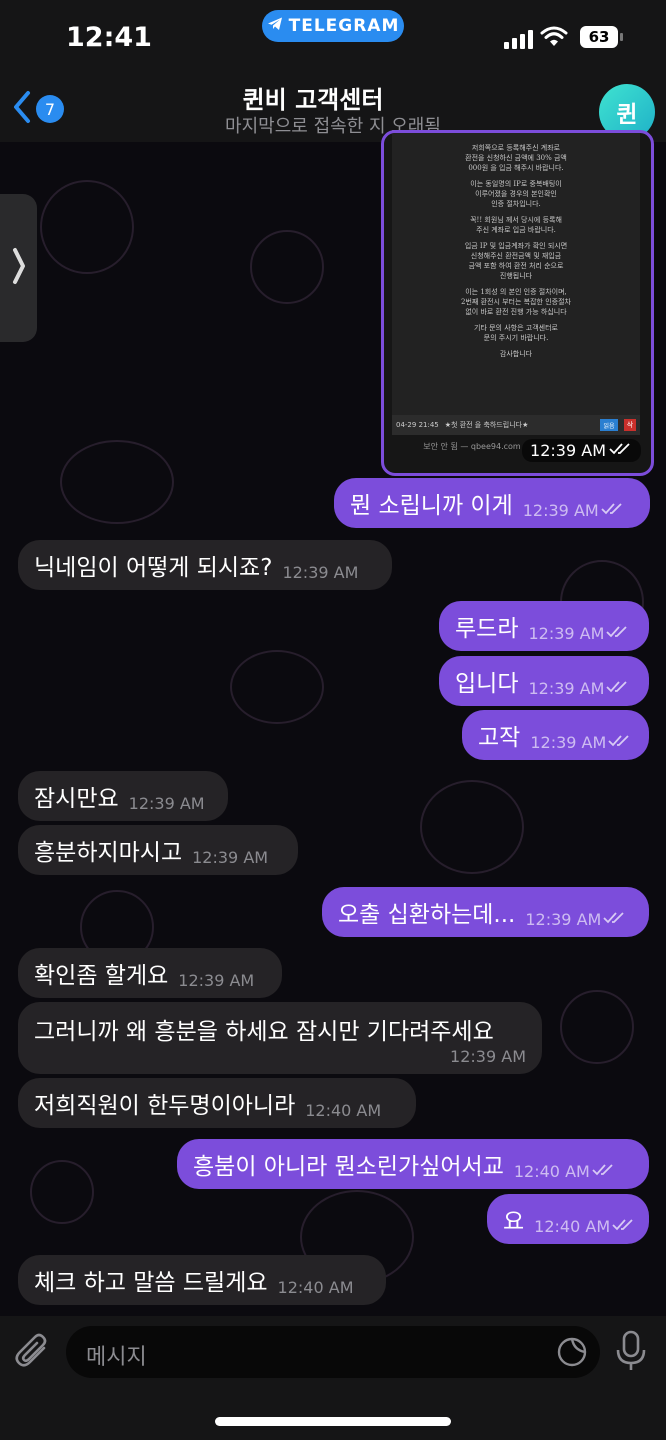 The width and height of the screenshot is (666, 1440). I want to click on message-bubble-incoming: 닉네임이 어떻게 되시죠? 12:39 AM, so click(205, 565).